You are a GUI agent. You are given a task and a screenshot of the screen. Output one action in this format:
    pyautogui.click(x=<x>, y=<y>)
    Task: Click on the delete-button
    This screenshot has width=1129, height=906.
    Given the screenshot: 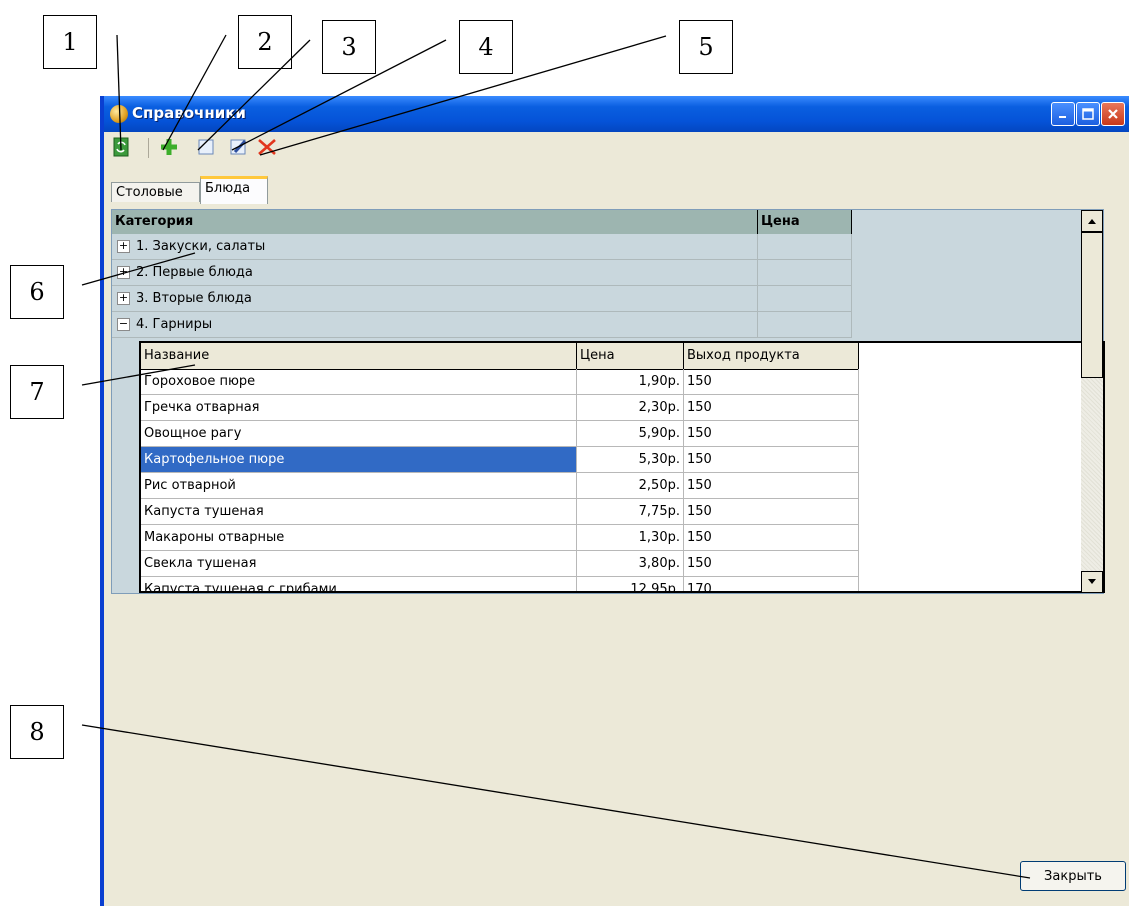 What is the action you would take?
    pyautogui.click(x=267, y=147)
    